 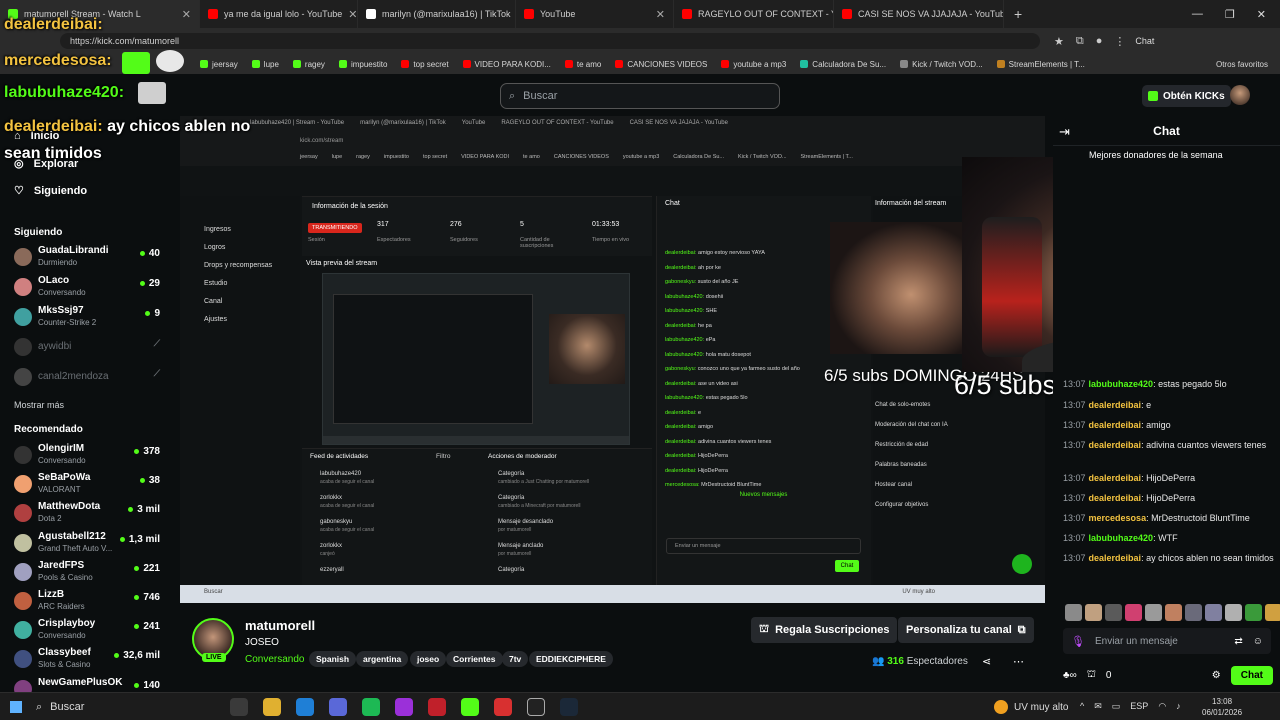 I want to click on search-input: ⌕ Buscar, so click(x=640, y=96).